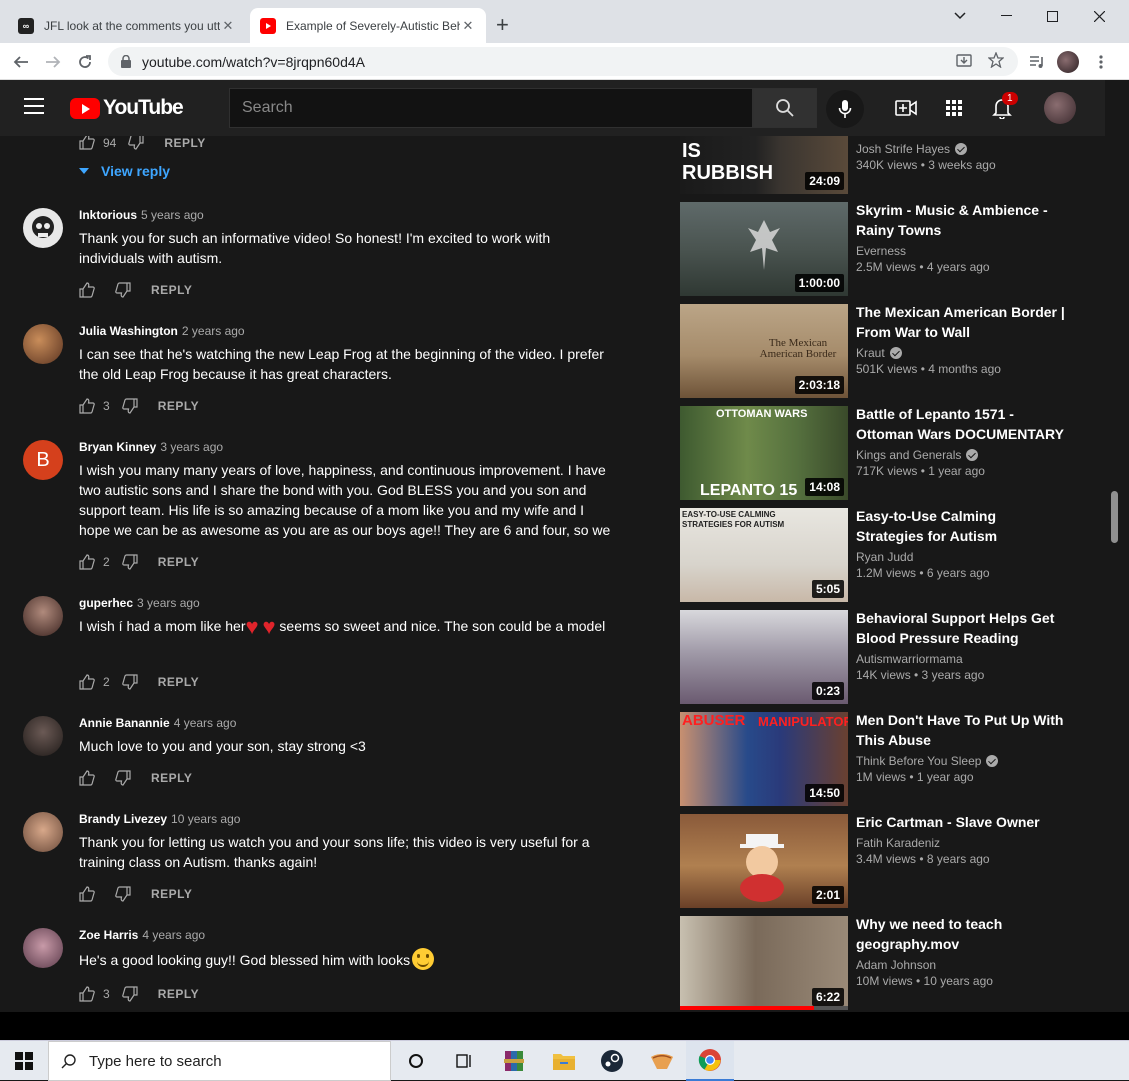  Describe the element at coordinates (563, 61) in the screenshot. I see `address-bar: youtube.com/watch?v=8jrqpn60d4A` at that location.